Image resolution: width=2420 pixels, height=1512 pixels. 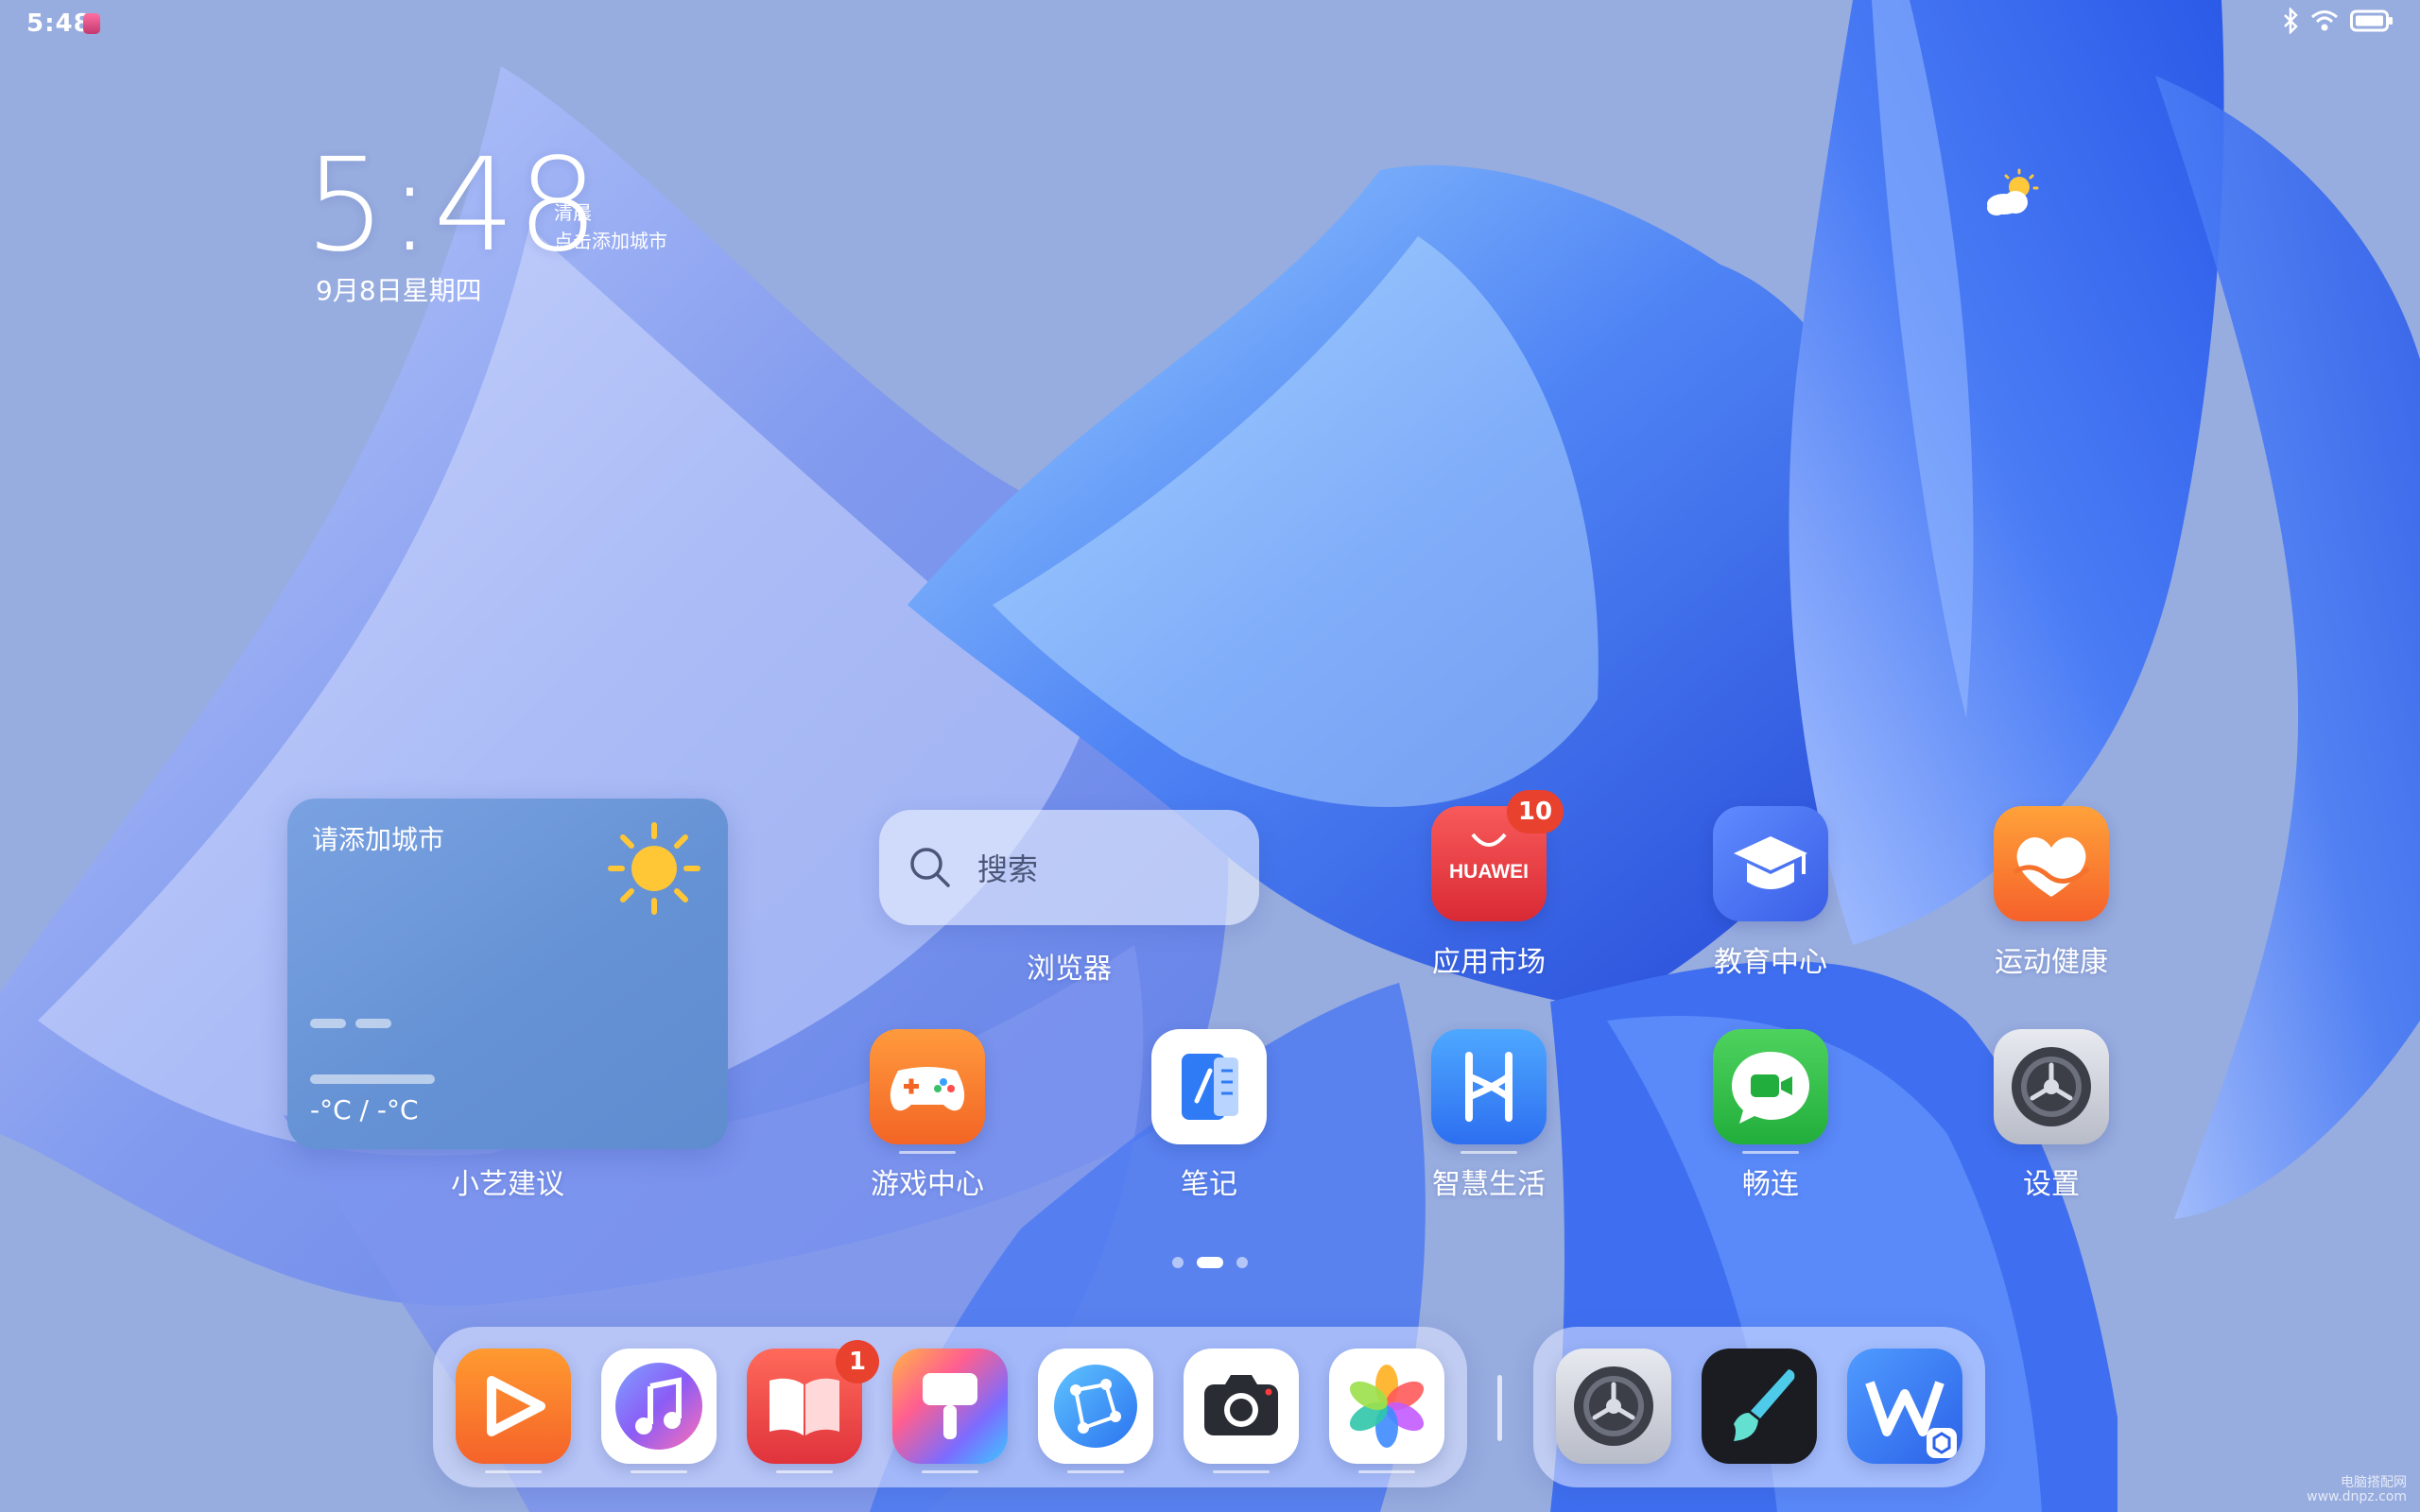 What do you see at coordinates (573, 212) in the screenshot?
I see `weather-condition: 清晨` at bounding box center [573, 212].